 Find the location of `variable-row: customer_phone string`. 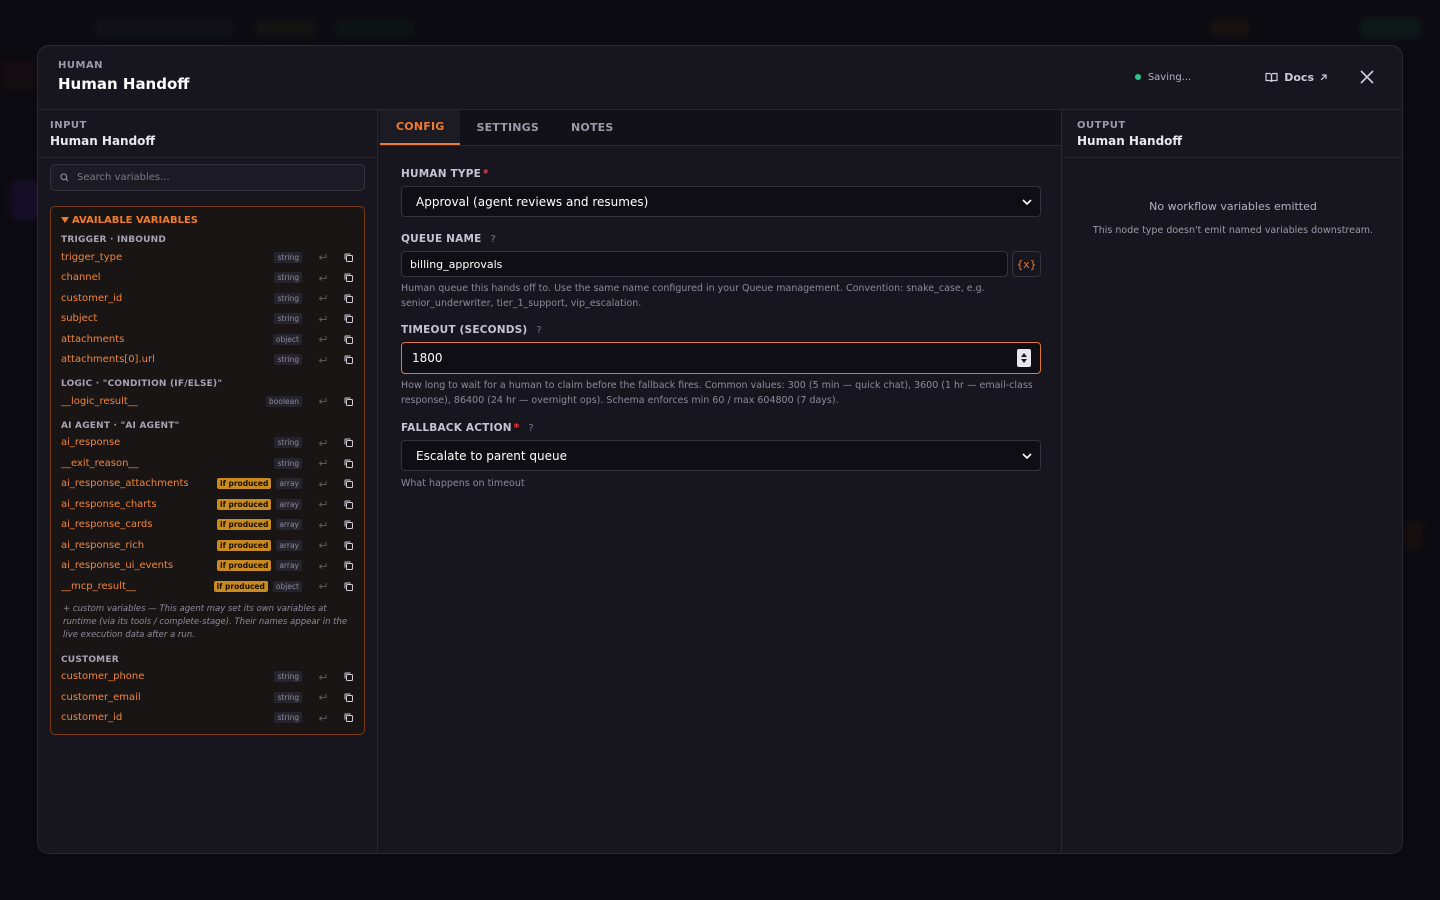

variable-row: customer_phone string is located at coordinates (207, 677).